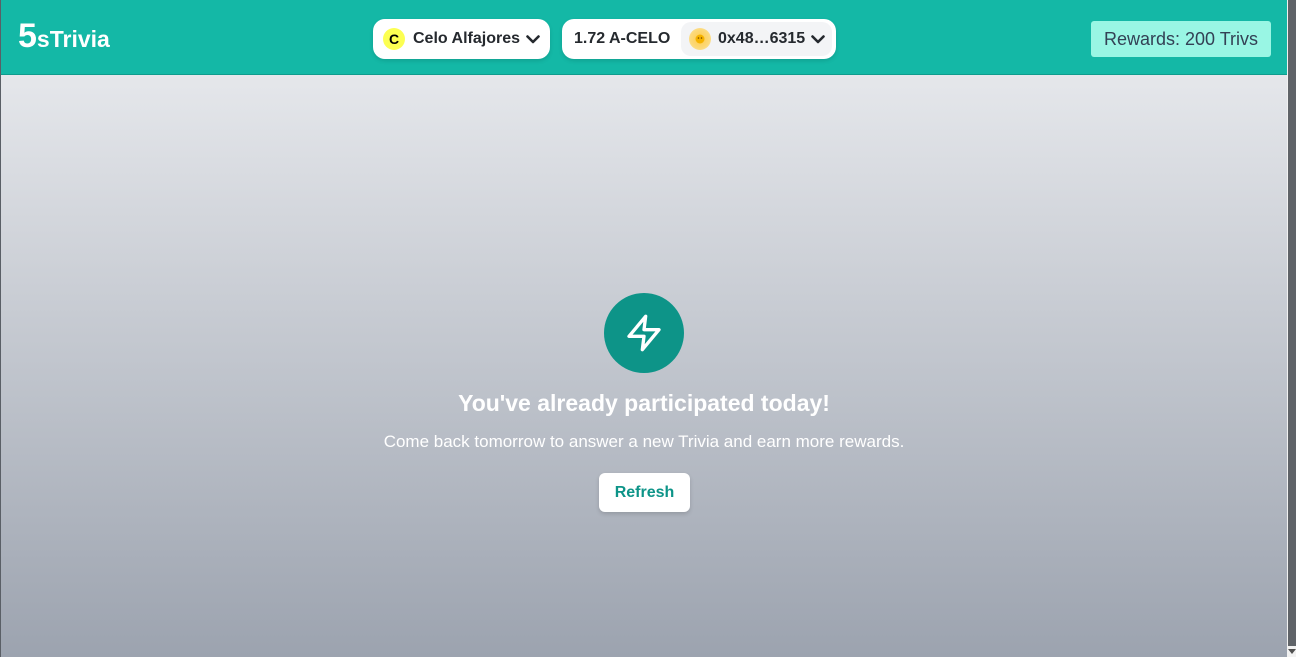 Image resolution: width=1296 pixels, height=657 pixels. I want to click on celo-icon-letter: C, so click(394, 39).